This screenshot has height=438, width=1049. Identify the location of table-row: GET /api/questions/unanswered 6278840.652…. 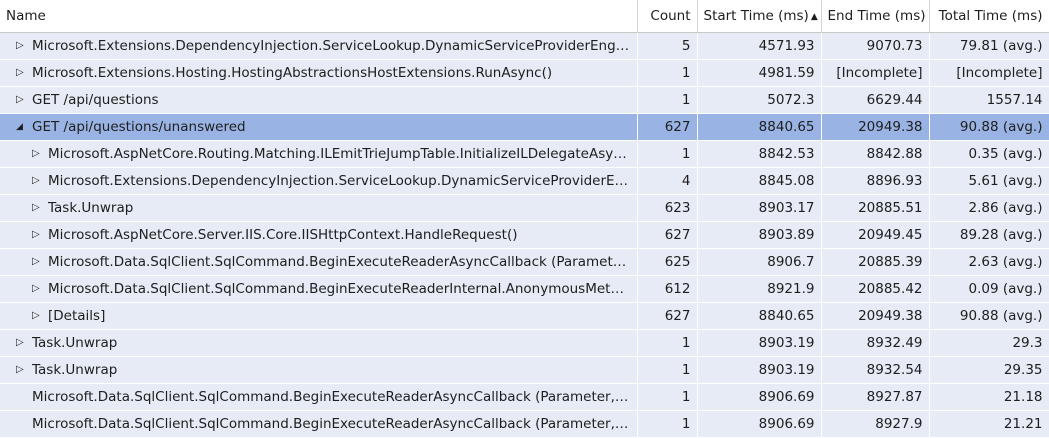
(524, 127).